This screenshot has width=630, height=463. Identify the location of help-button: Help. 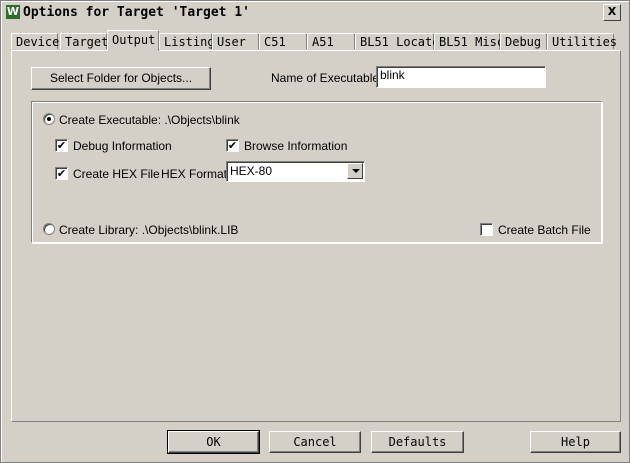
(575, 442).